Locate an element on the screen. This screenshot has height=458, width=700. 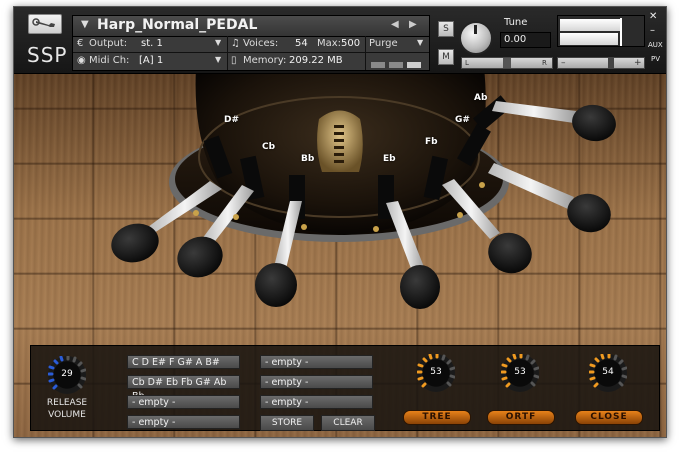
volume-handle is located at coordinates (611, 63).